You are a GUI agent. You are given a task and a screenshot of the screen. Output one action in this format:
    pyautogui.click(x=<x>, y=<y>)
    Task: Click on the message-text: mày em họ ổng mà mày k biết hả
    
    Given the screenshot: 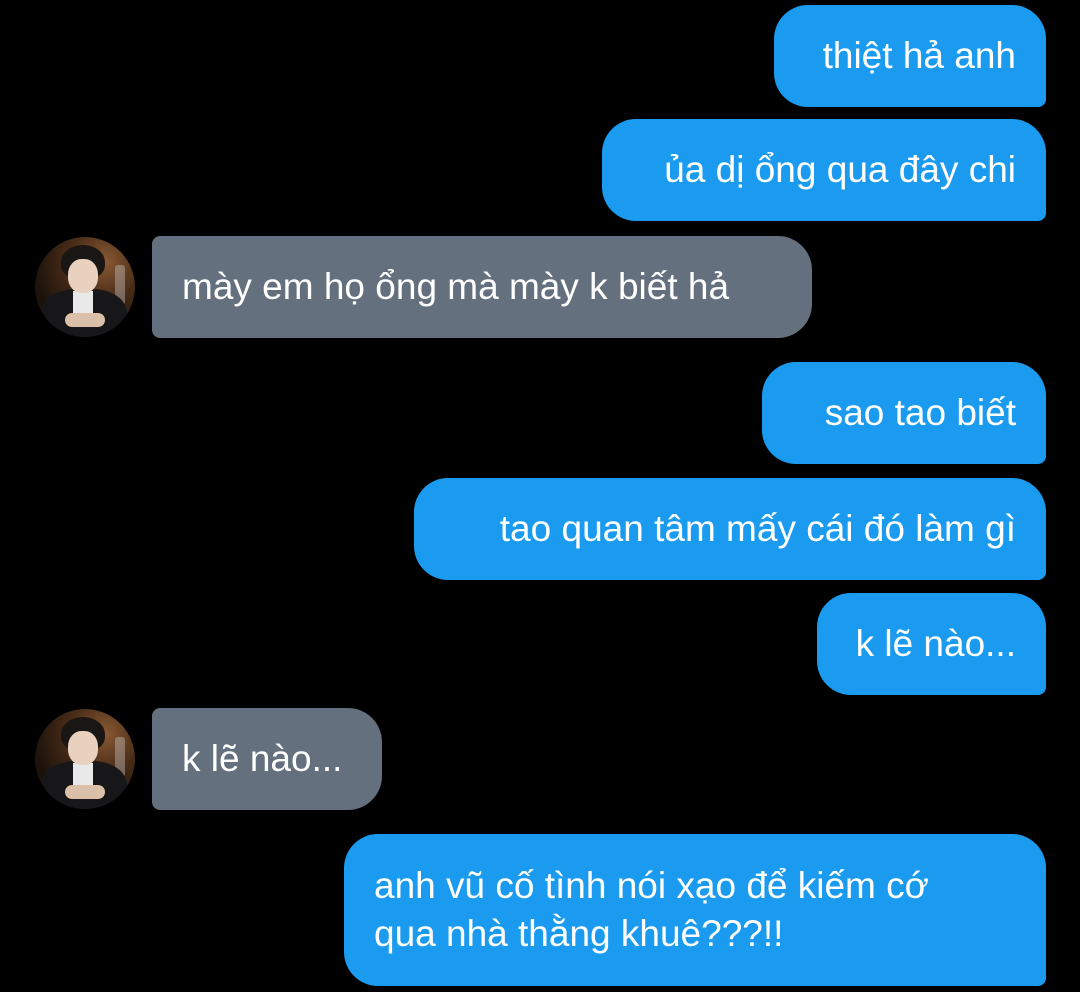 What is the action you would take?
    pyautogui.click(x=456, y=286)
    